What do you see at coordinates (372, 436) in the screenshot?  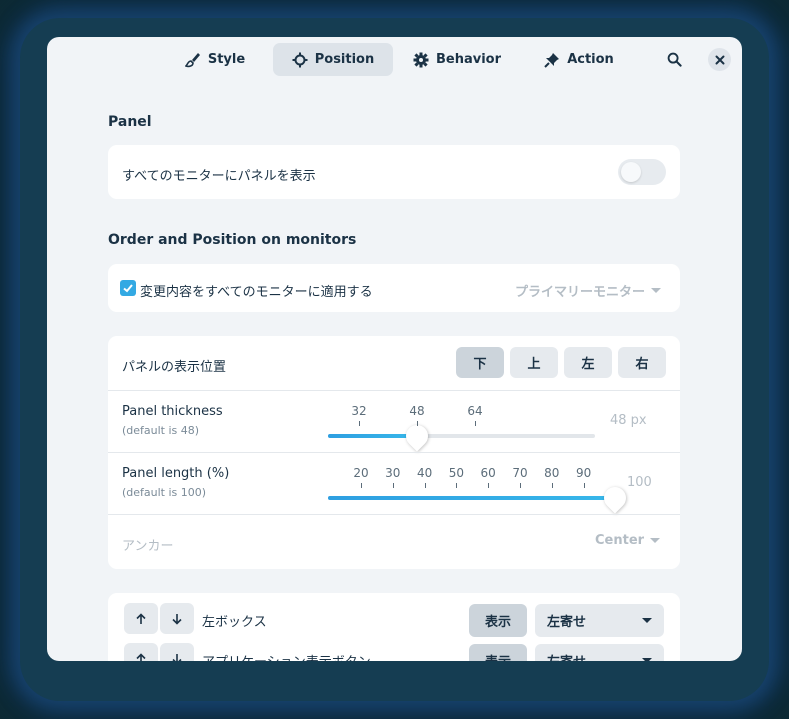 I see `thickness-slider-fill` at bounding box center [372, 436].